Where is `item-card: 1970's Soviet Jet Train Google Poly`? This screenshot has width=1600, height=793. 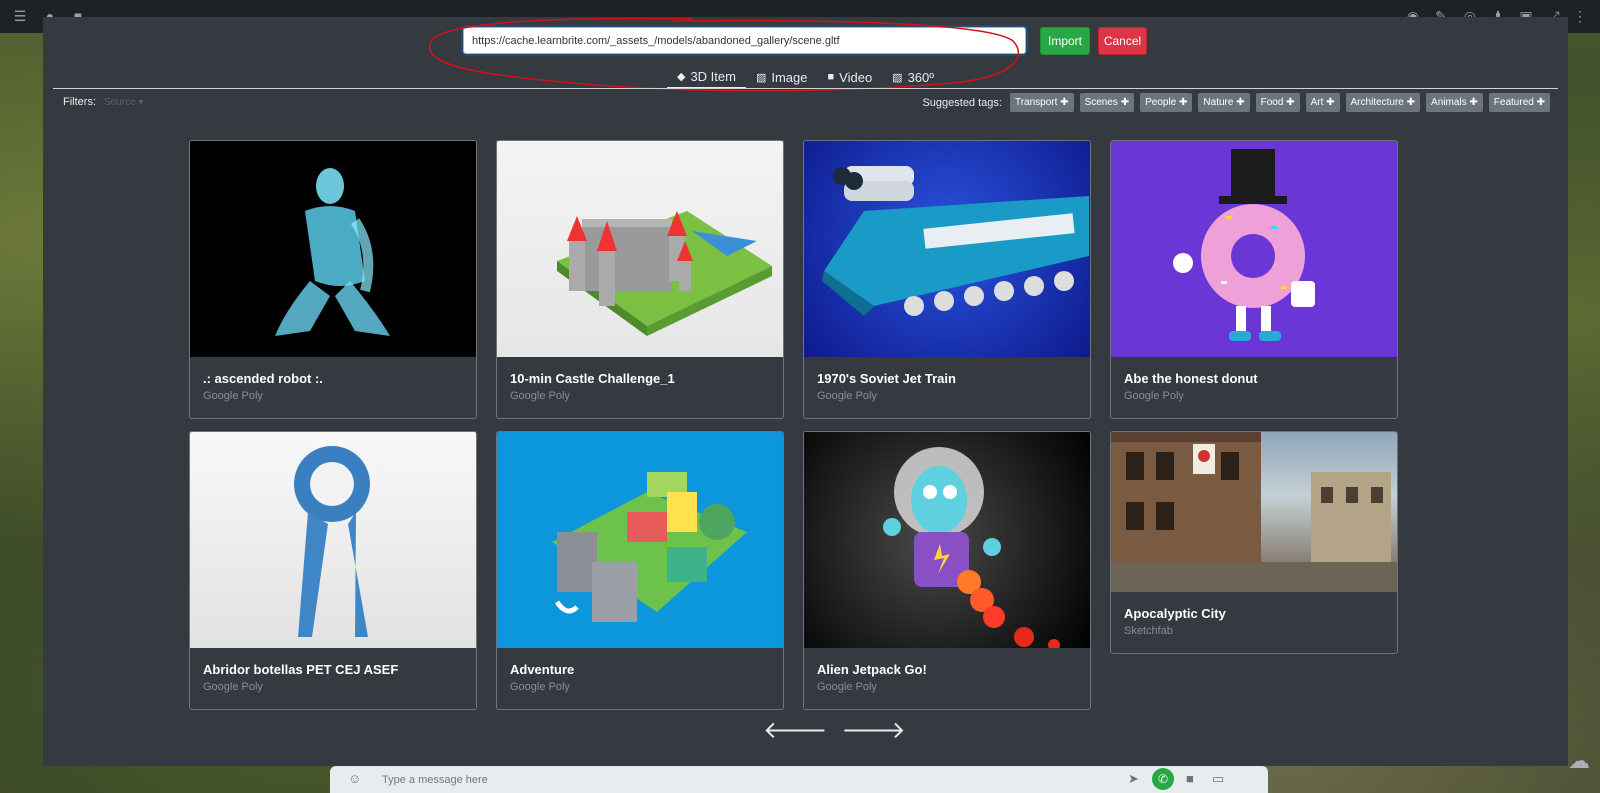
item-card: 1970's Soviet Jet Train Google Poly is located at coordinates (947, 279).